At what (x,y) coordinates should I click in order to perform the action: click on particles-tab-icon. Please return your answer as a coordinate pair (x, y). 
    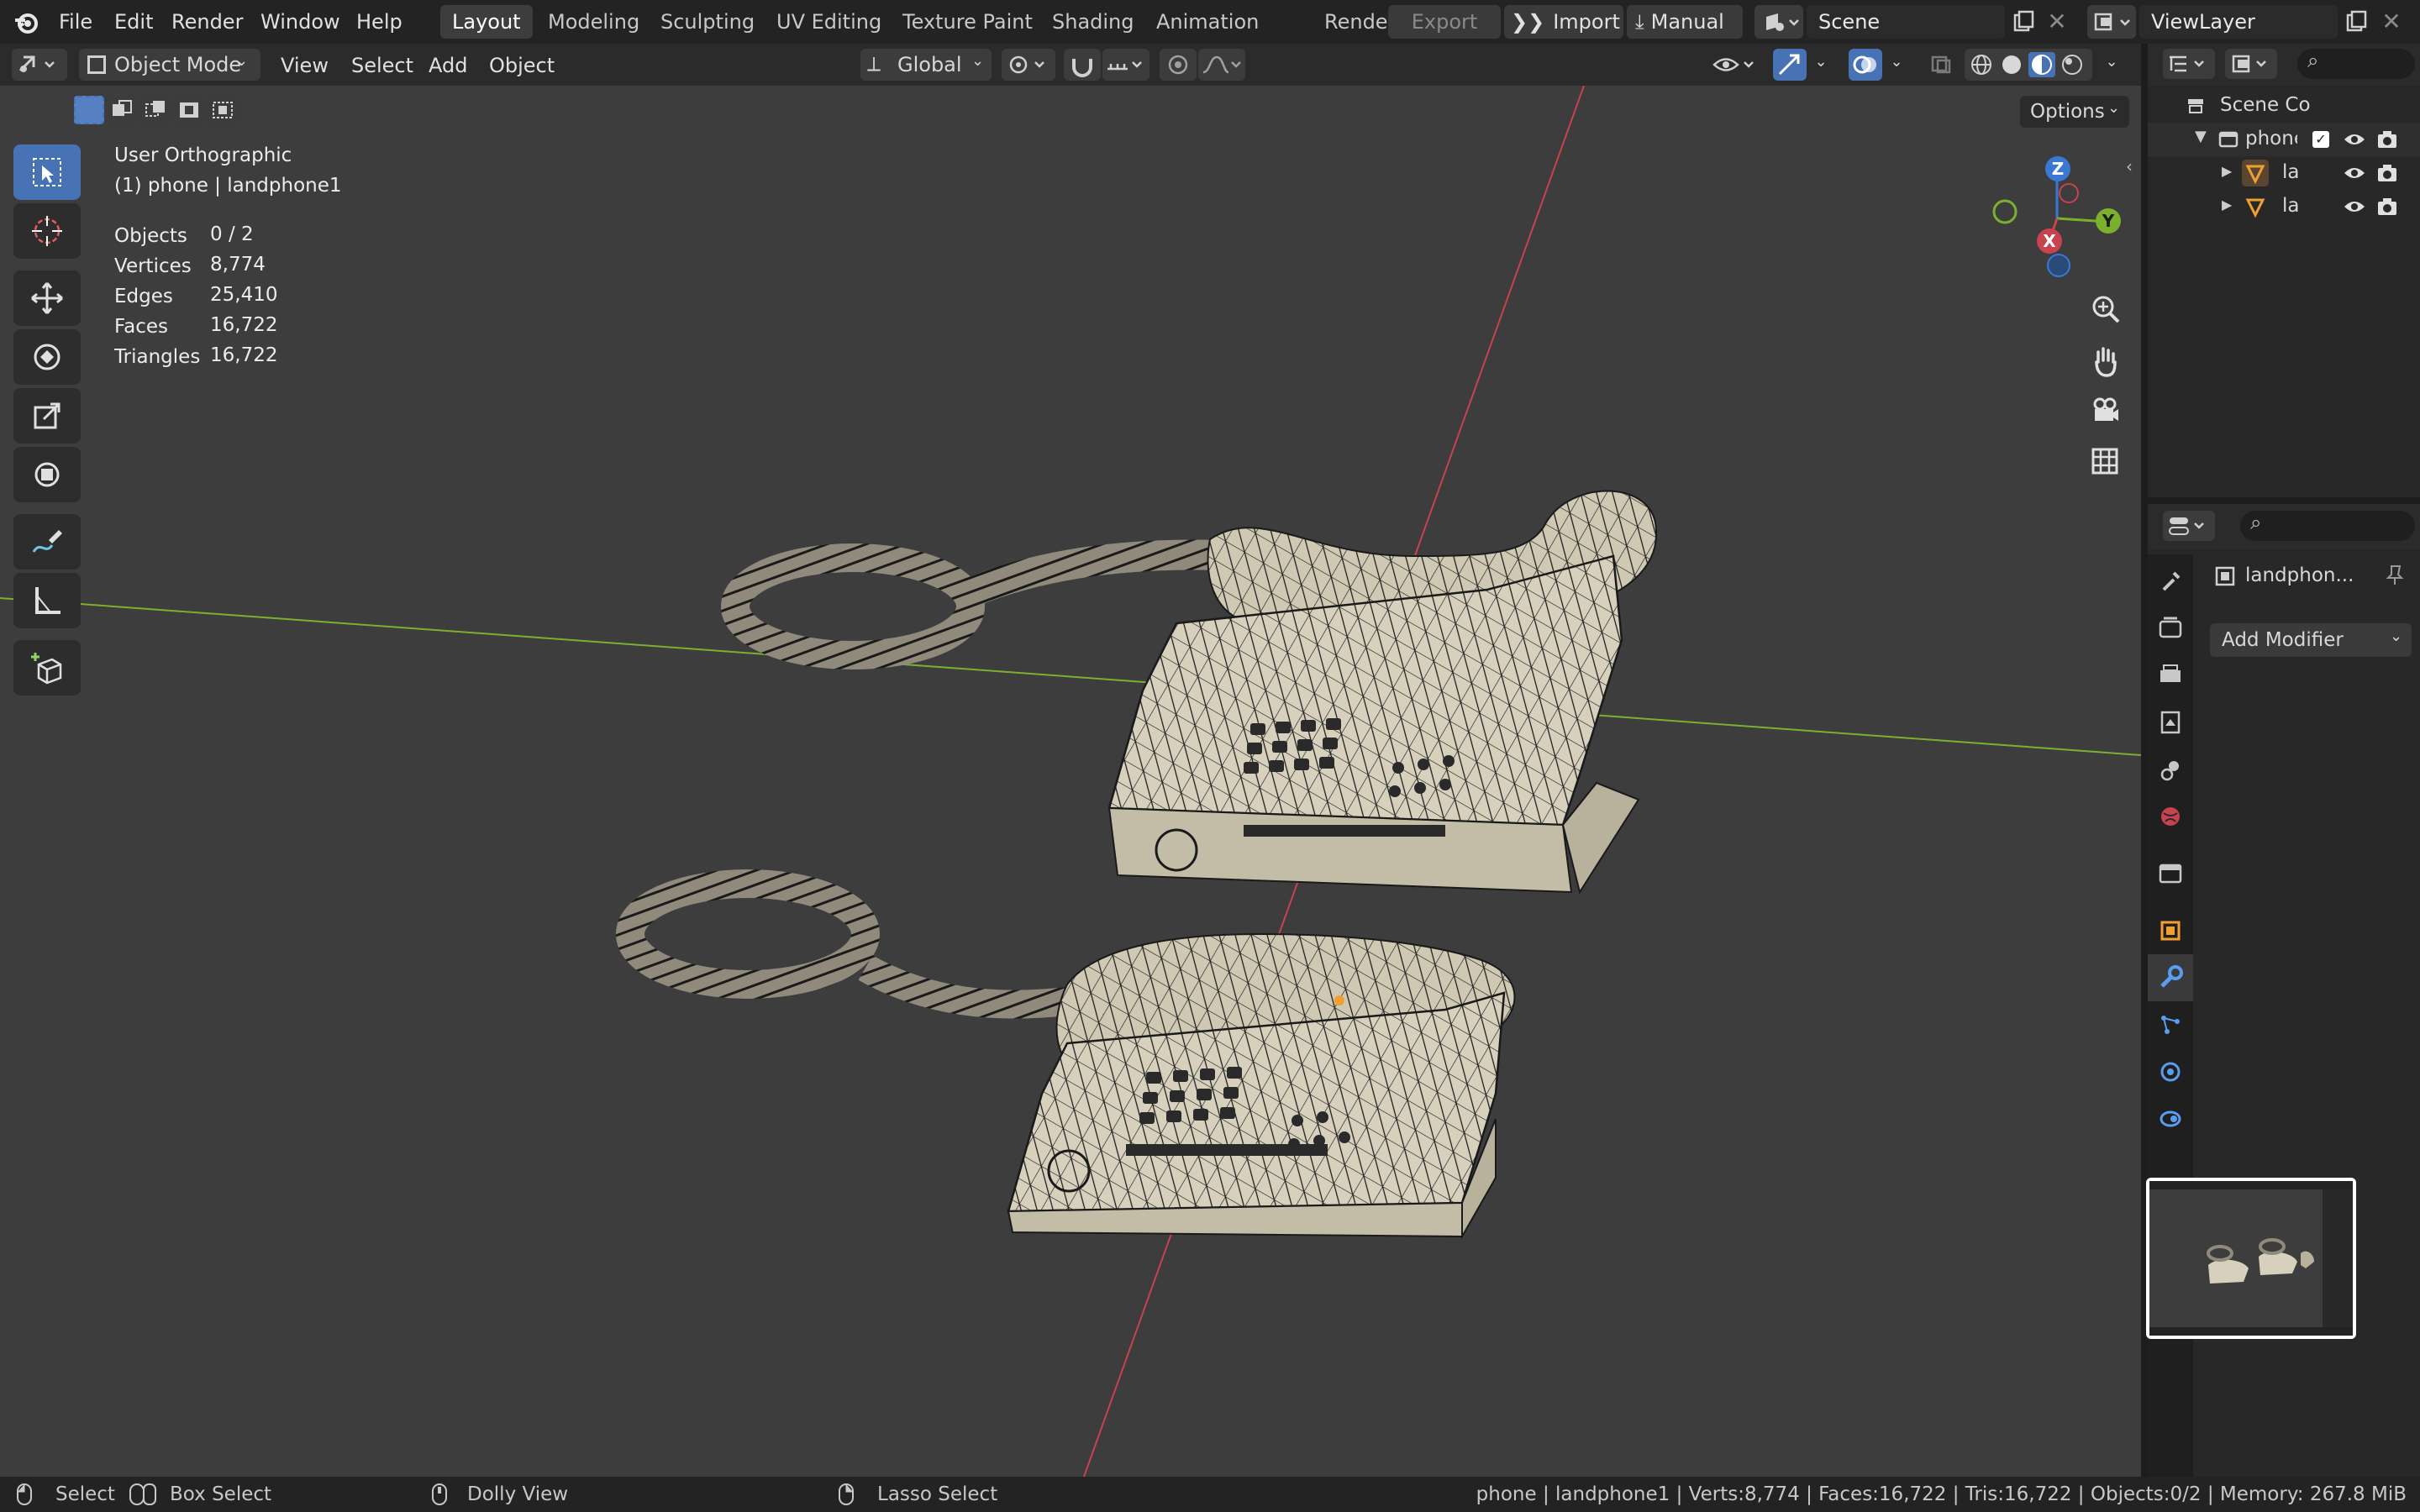
    Looking at the image, I should click on (2170, 1024).